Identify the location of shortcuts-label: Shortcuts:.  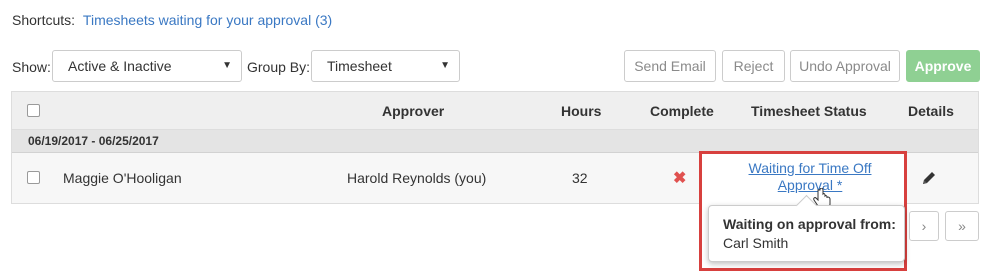
(44, 20).